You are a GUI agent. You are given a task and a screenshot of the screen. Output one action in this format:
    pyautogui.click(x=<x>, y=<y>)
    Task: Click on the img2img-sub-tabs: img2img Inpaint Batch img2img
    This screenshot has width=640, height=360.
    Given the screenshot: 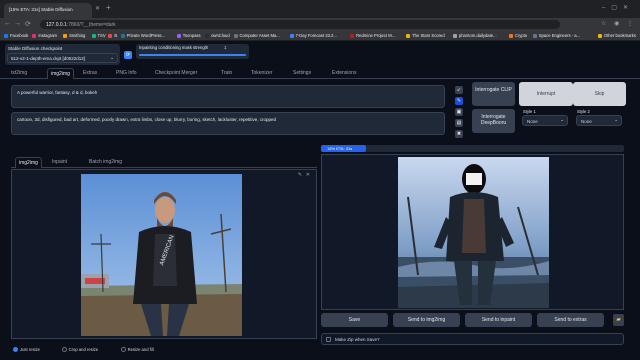 What is the action you would take?
    pyautogui.click(x=164, y=162)
    